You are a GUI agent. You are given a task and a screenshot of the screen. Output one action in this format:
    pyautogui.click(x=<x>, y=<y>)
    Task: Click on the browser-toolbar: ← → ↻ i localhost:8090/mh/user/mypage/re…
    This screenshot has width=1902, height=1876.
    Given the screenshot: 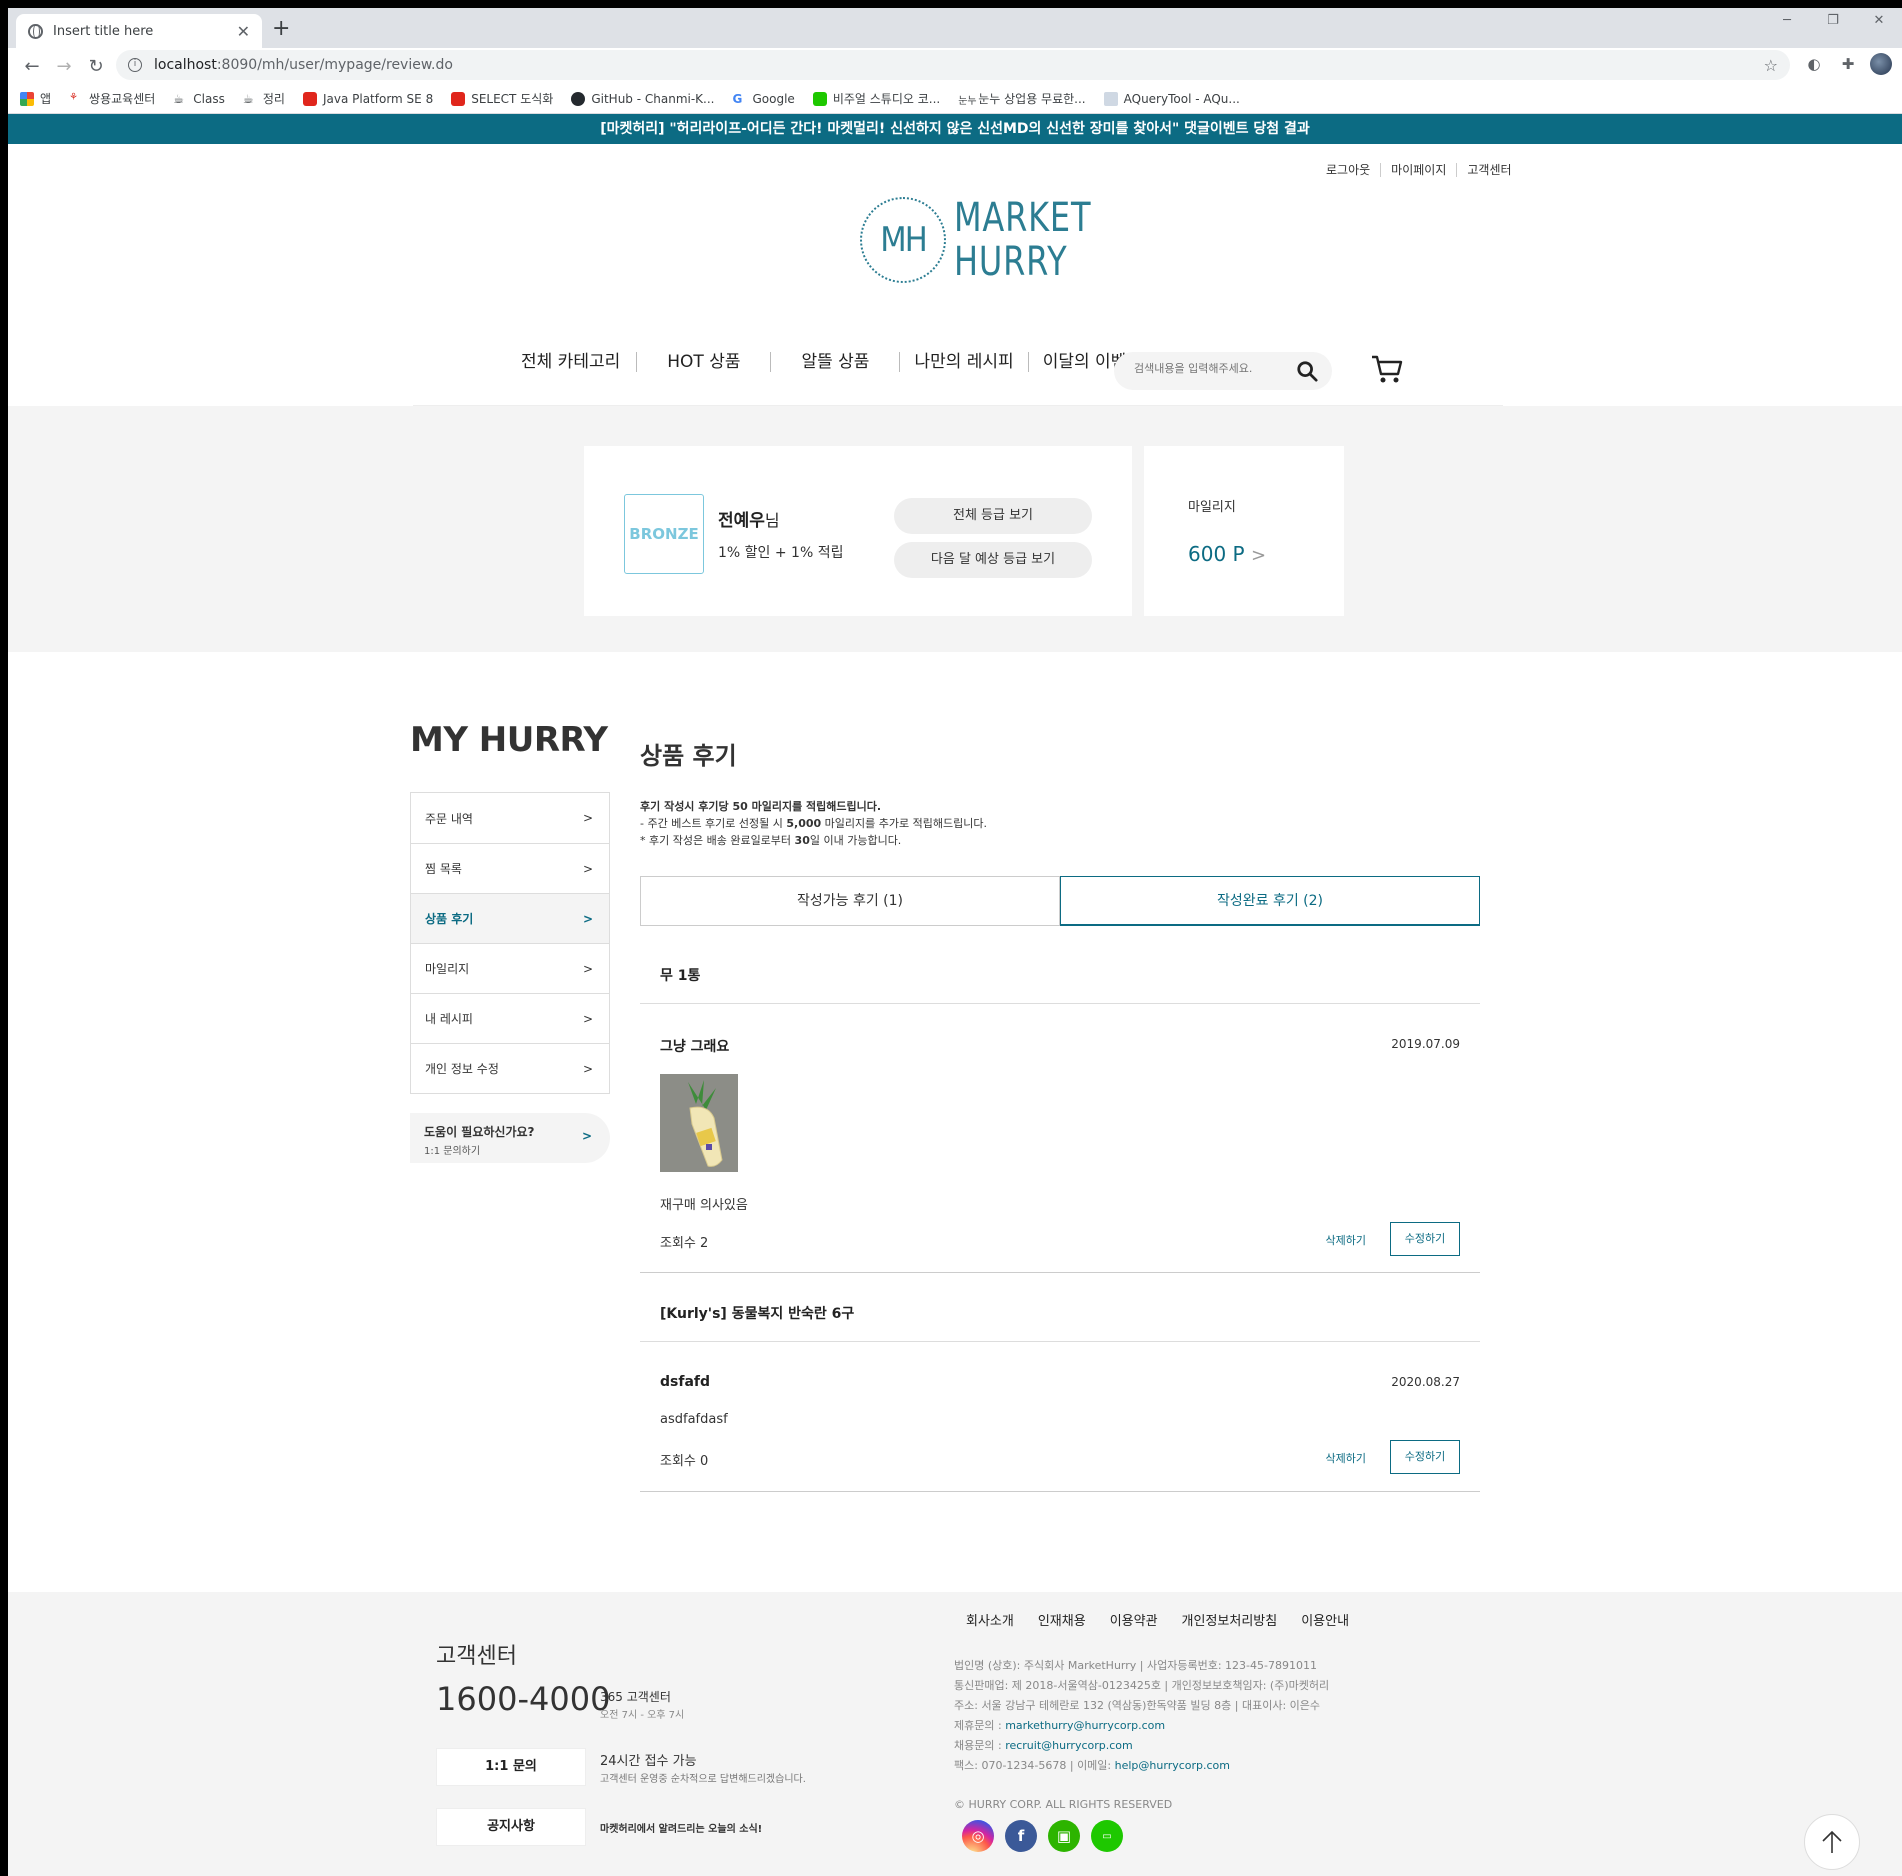 What is the action you would take?
    pyautogui.click(x=955, y=66)
    